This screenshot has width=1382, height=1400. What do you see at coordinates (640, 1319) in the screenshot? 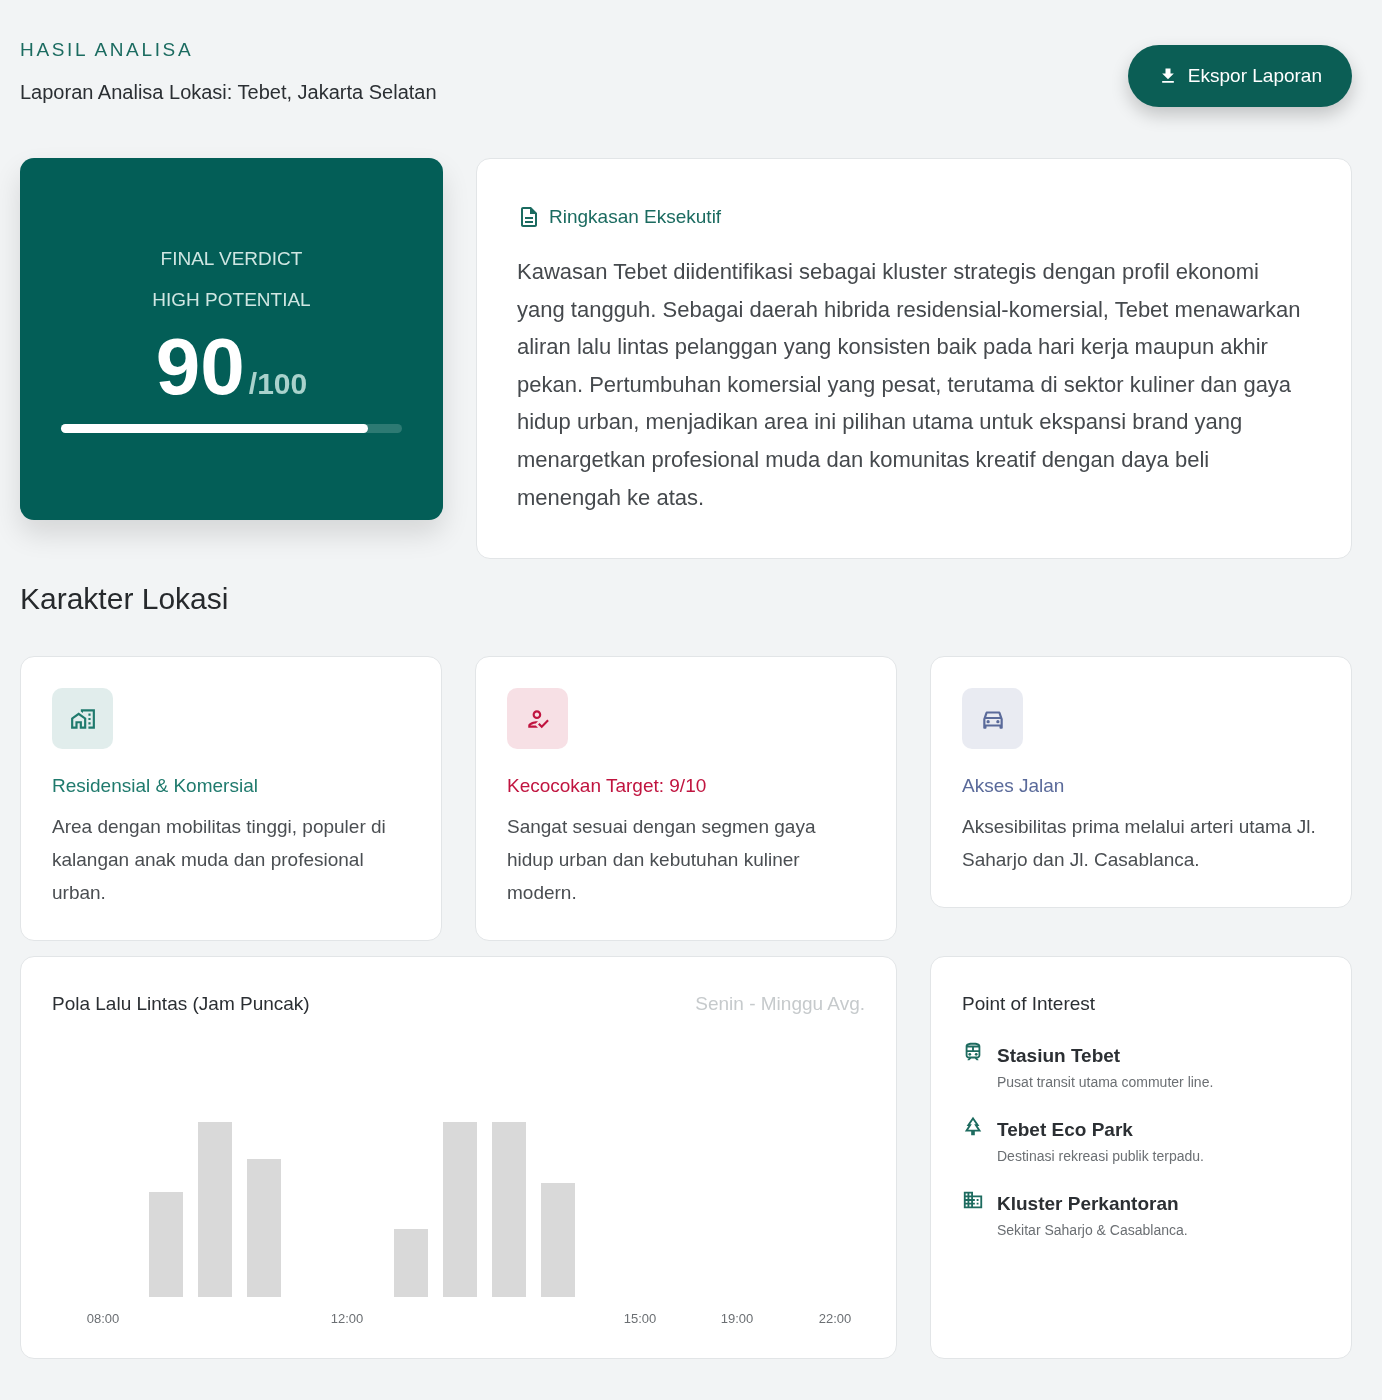
I see `time-label: 15:00` at bounding box center [640, 1319].